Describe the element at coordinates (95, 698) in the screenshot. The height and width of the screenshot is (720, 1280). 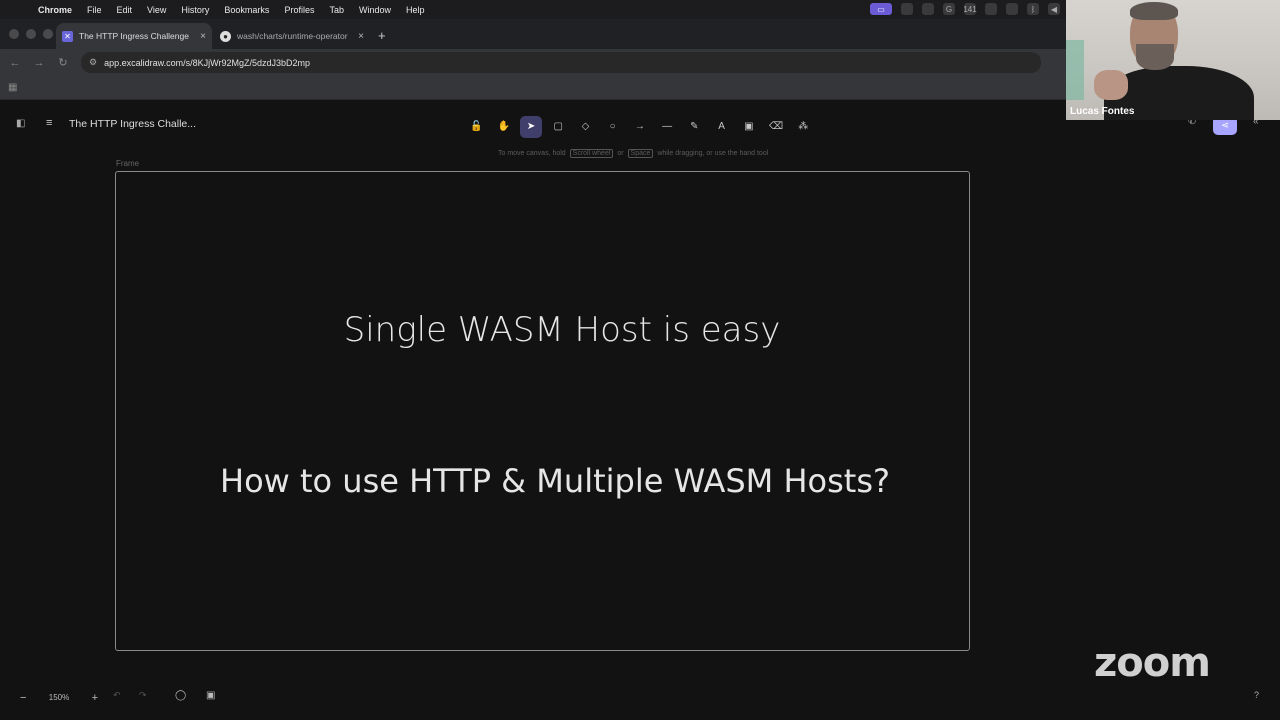
I see `zoom-in-button: +` at that location.